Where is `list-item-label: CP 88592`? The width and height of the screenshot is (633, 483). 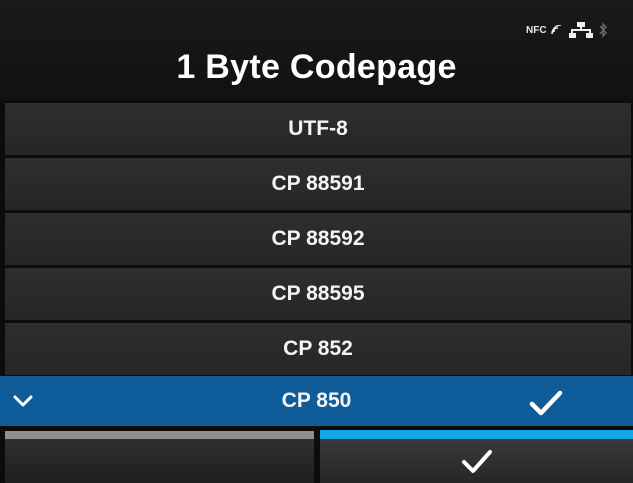 list-item-label: CP 88592 is located at coordinates (318, 238).